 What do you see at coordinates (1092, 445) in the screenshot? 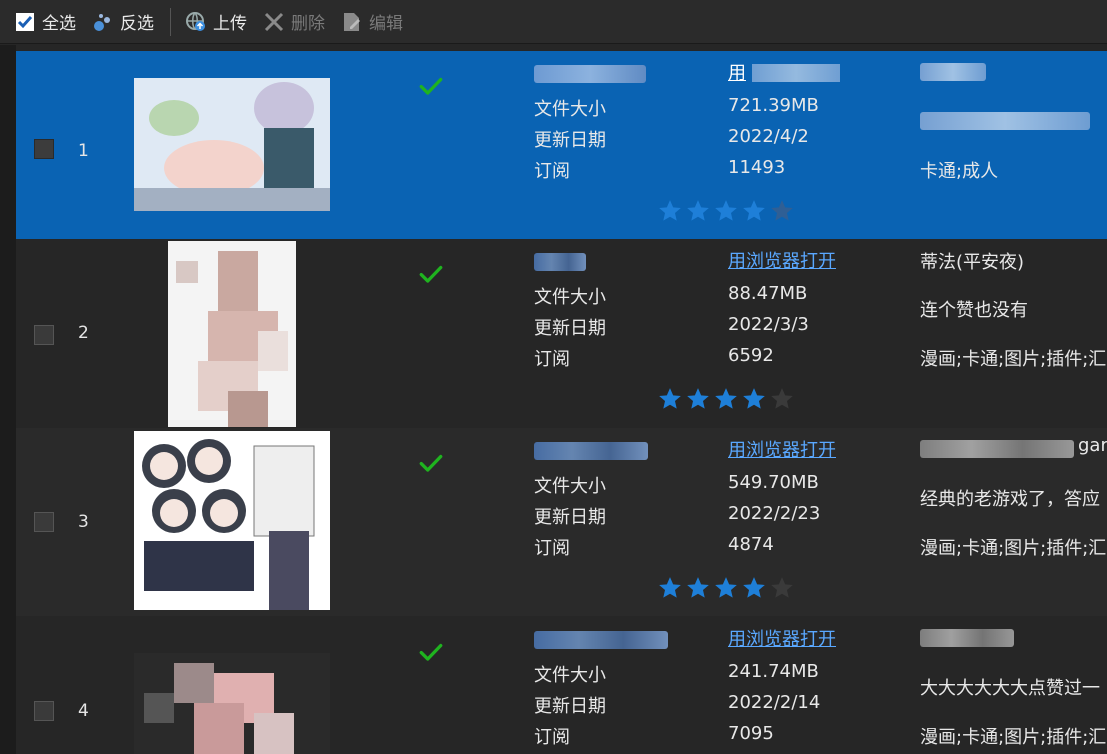
I see `title-tail-text: gar` at bounding box center [1092, 445].